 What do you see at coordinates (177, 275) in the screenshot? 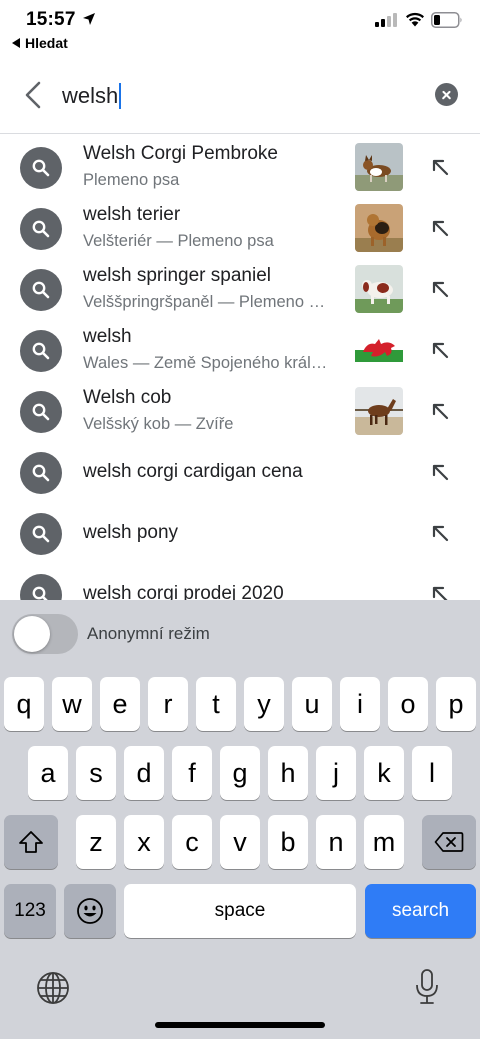
I see `suggestion-title: welsh springer spaniel` at bounding box center [177, 275].